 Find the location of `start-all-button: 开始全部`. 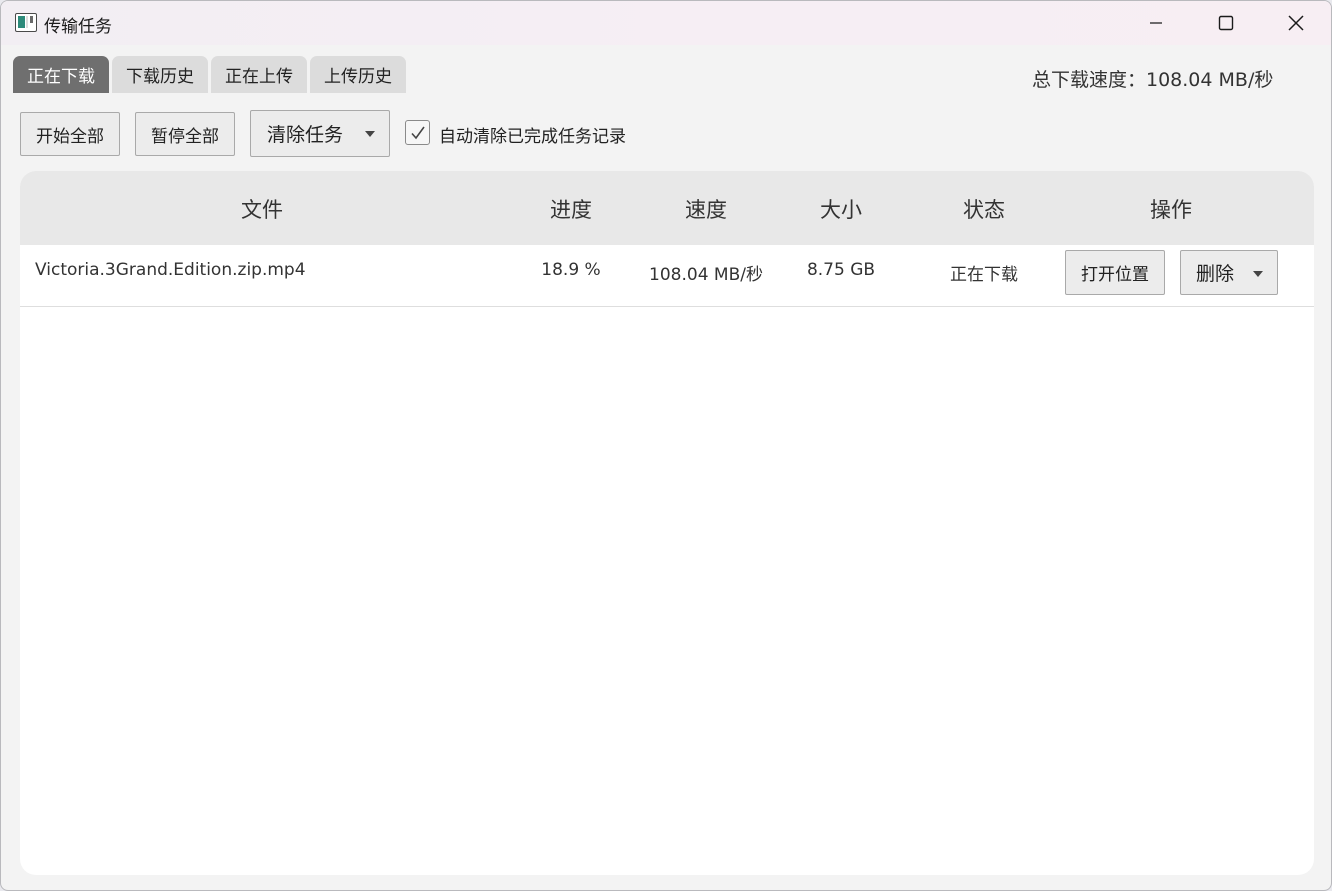

start-all-button: 开始全部 is located at coordinates (70, 134).